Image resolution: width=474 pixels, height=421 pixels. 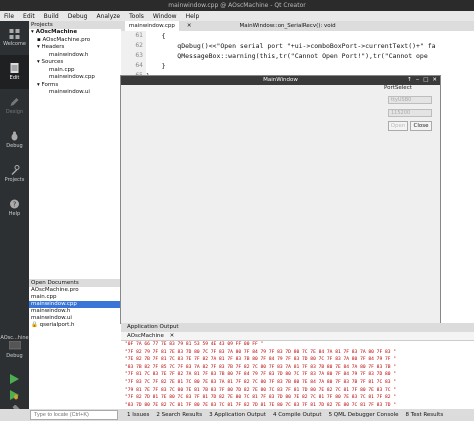 I want to click on mode-edit: Edit, so click(x=14, y=72).